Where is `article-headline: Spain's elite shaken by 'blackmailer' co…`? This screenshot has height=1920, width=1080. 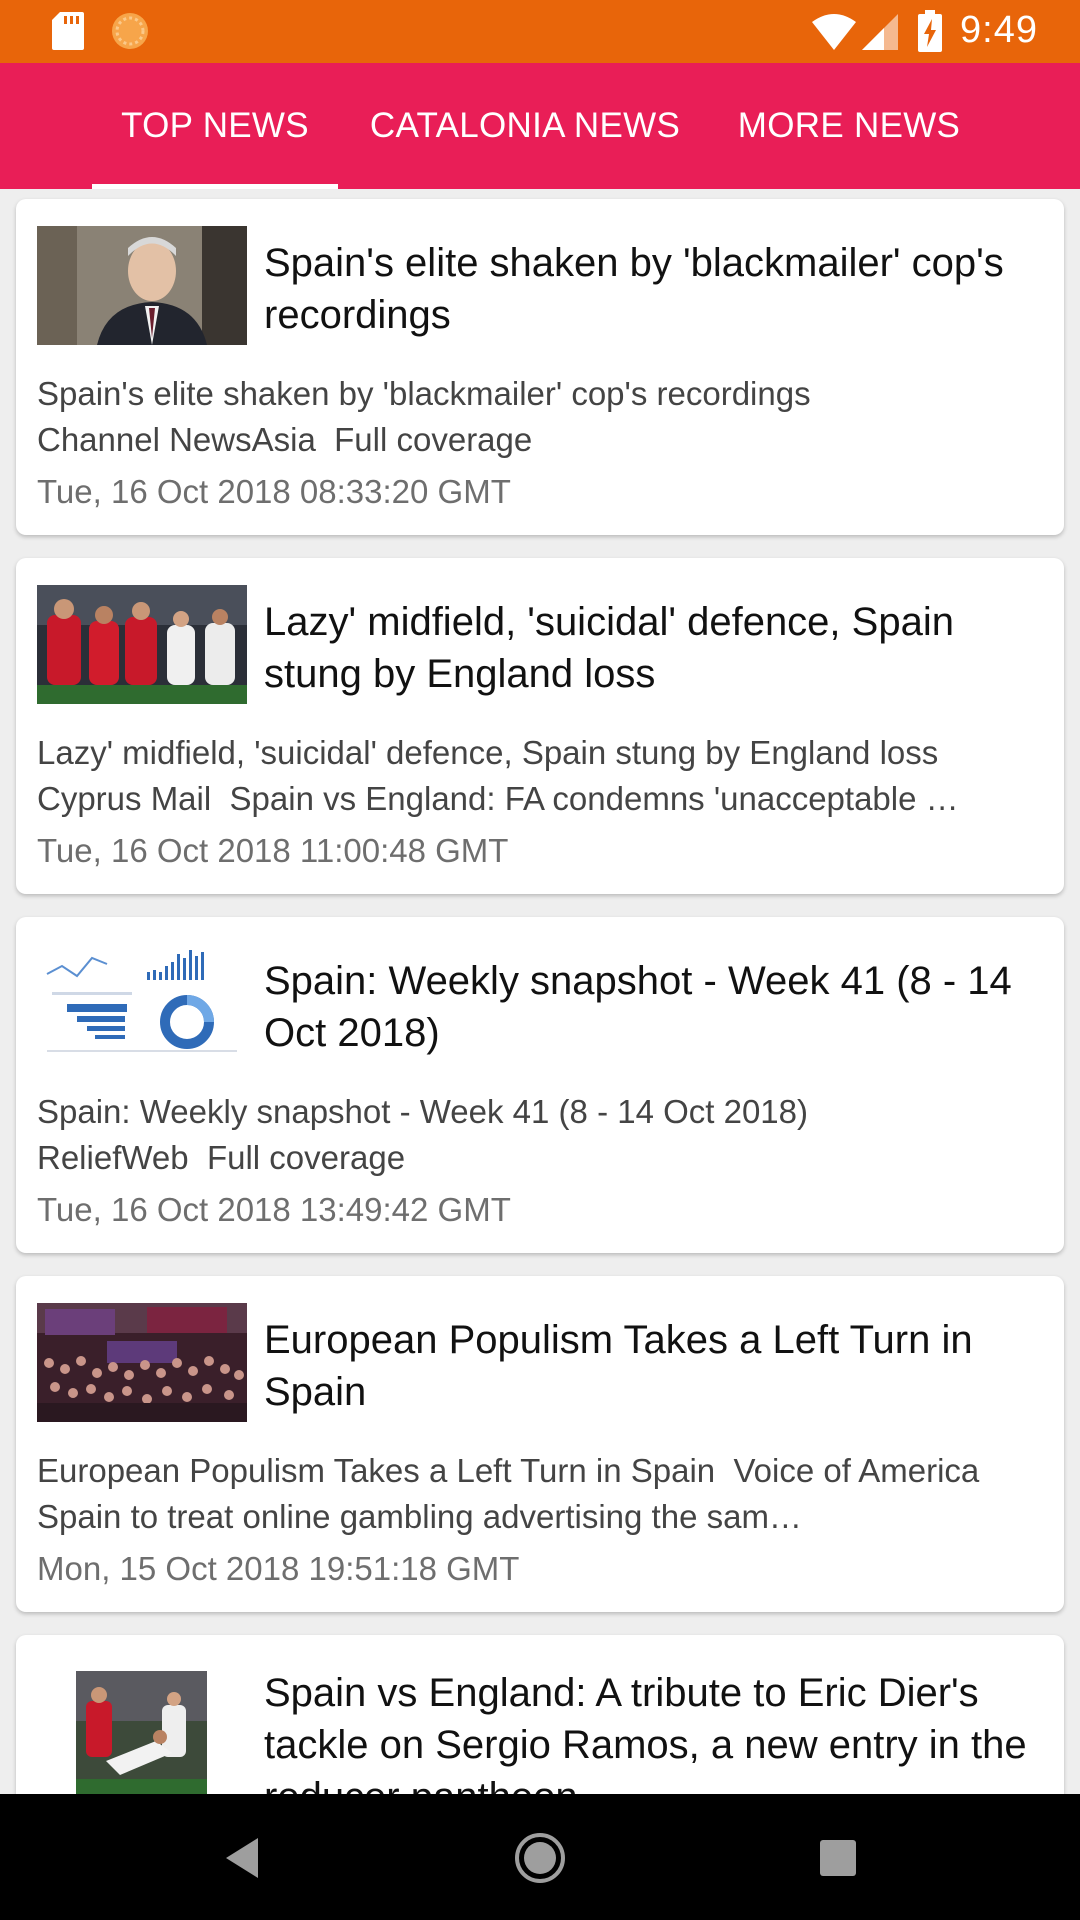
article-headline: Spain's elite shaken by 'blackmailer' co… is located at coordinates (634, 289).